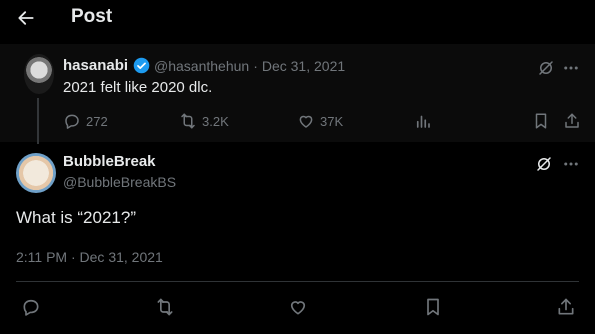 The height and width of the screenshot is (334, 595). What do you see at coordinates (249, 66) in the screenshot?
I see `post-meta: @hasanthehun · Dec 31, 2021` at bounding box center [249, 66].